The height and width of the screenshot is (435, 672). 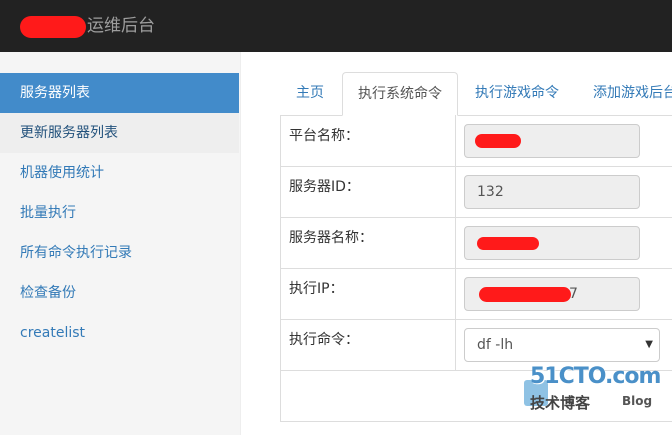 What do you see at coordinates (525, 294) in the screenshot?
I see `redacted-exec-ip` at bounding box center [525, 294].